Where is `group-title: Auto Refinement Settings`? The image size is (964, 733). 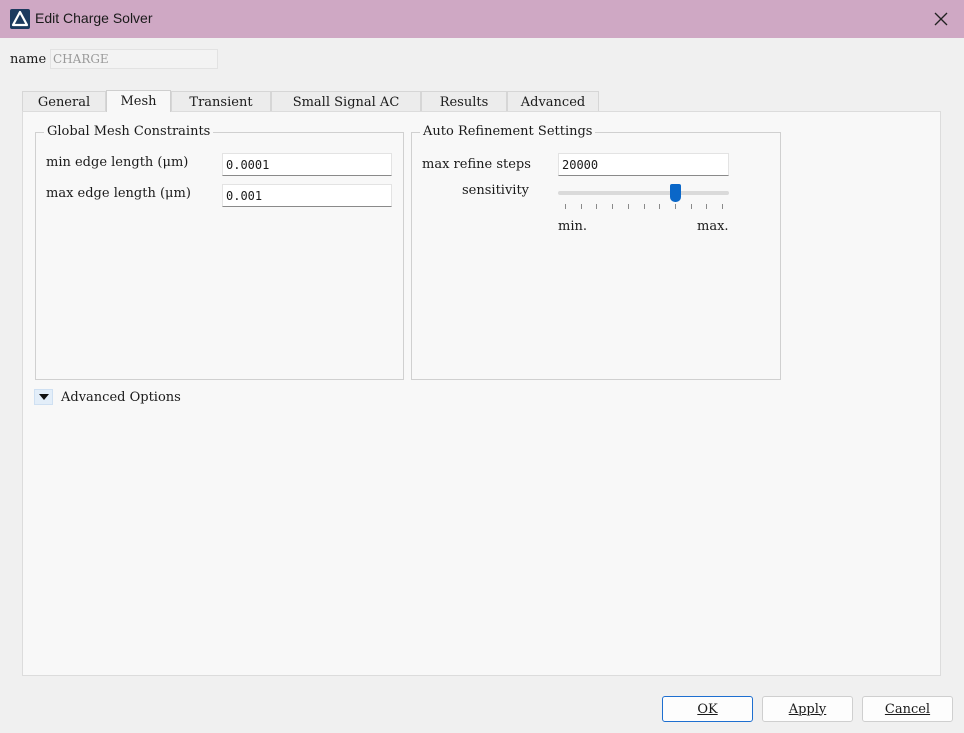
group-title: Auto Refinement Settings is located at coordinates (508, 131).